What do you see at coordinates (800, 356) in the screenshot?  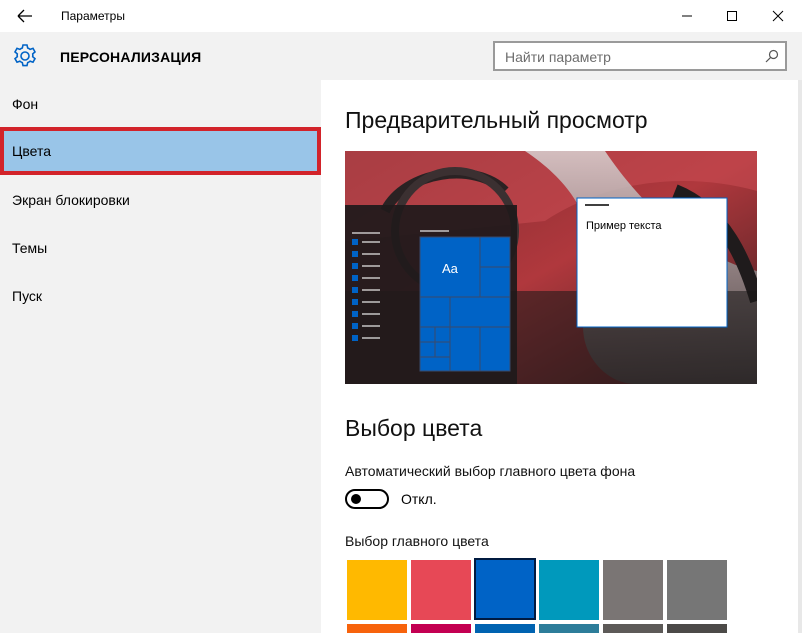 I see `scrollbar` at bounding box center [800, 356].